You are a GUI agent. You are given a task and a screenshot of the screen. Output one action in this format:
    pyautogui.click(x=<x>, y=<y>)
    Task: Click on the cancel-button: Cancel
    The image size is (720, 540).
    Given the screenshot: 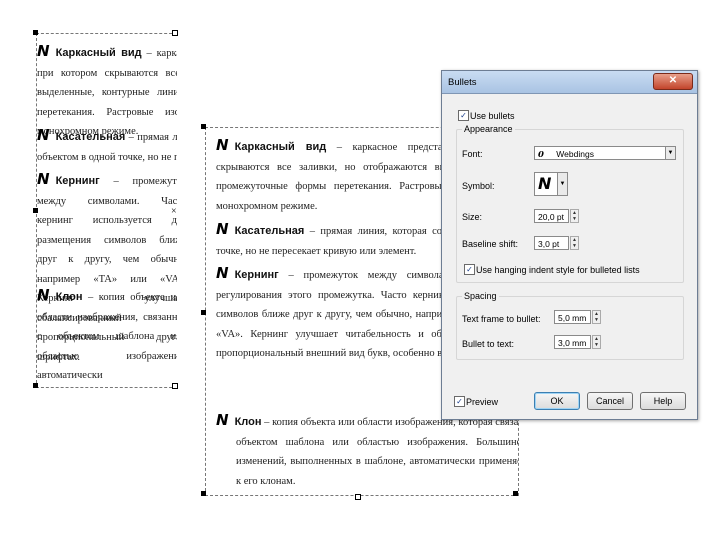 What is the action you would take?
    pyautogui.click(x=610, y=401)
    